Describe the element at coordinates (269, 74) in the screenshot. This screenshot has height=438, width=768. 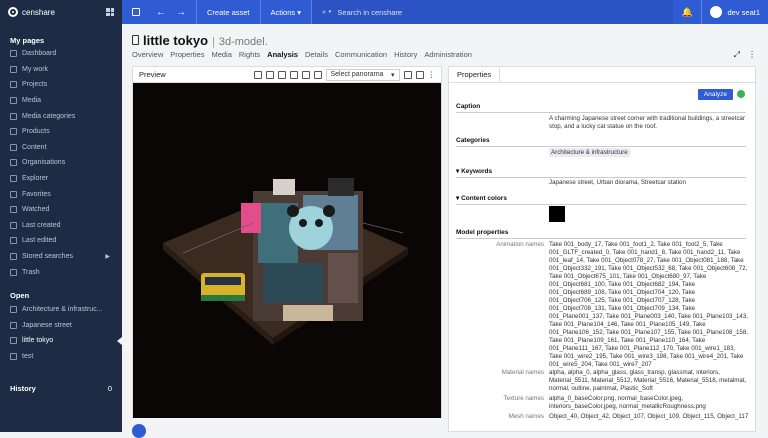
I see `camera-icon` at that location.